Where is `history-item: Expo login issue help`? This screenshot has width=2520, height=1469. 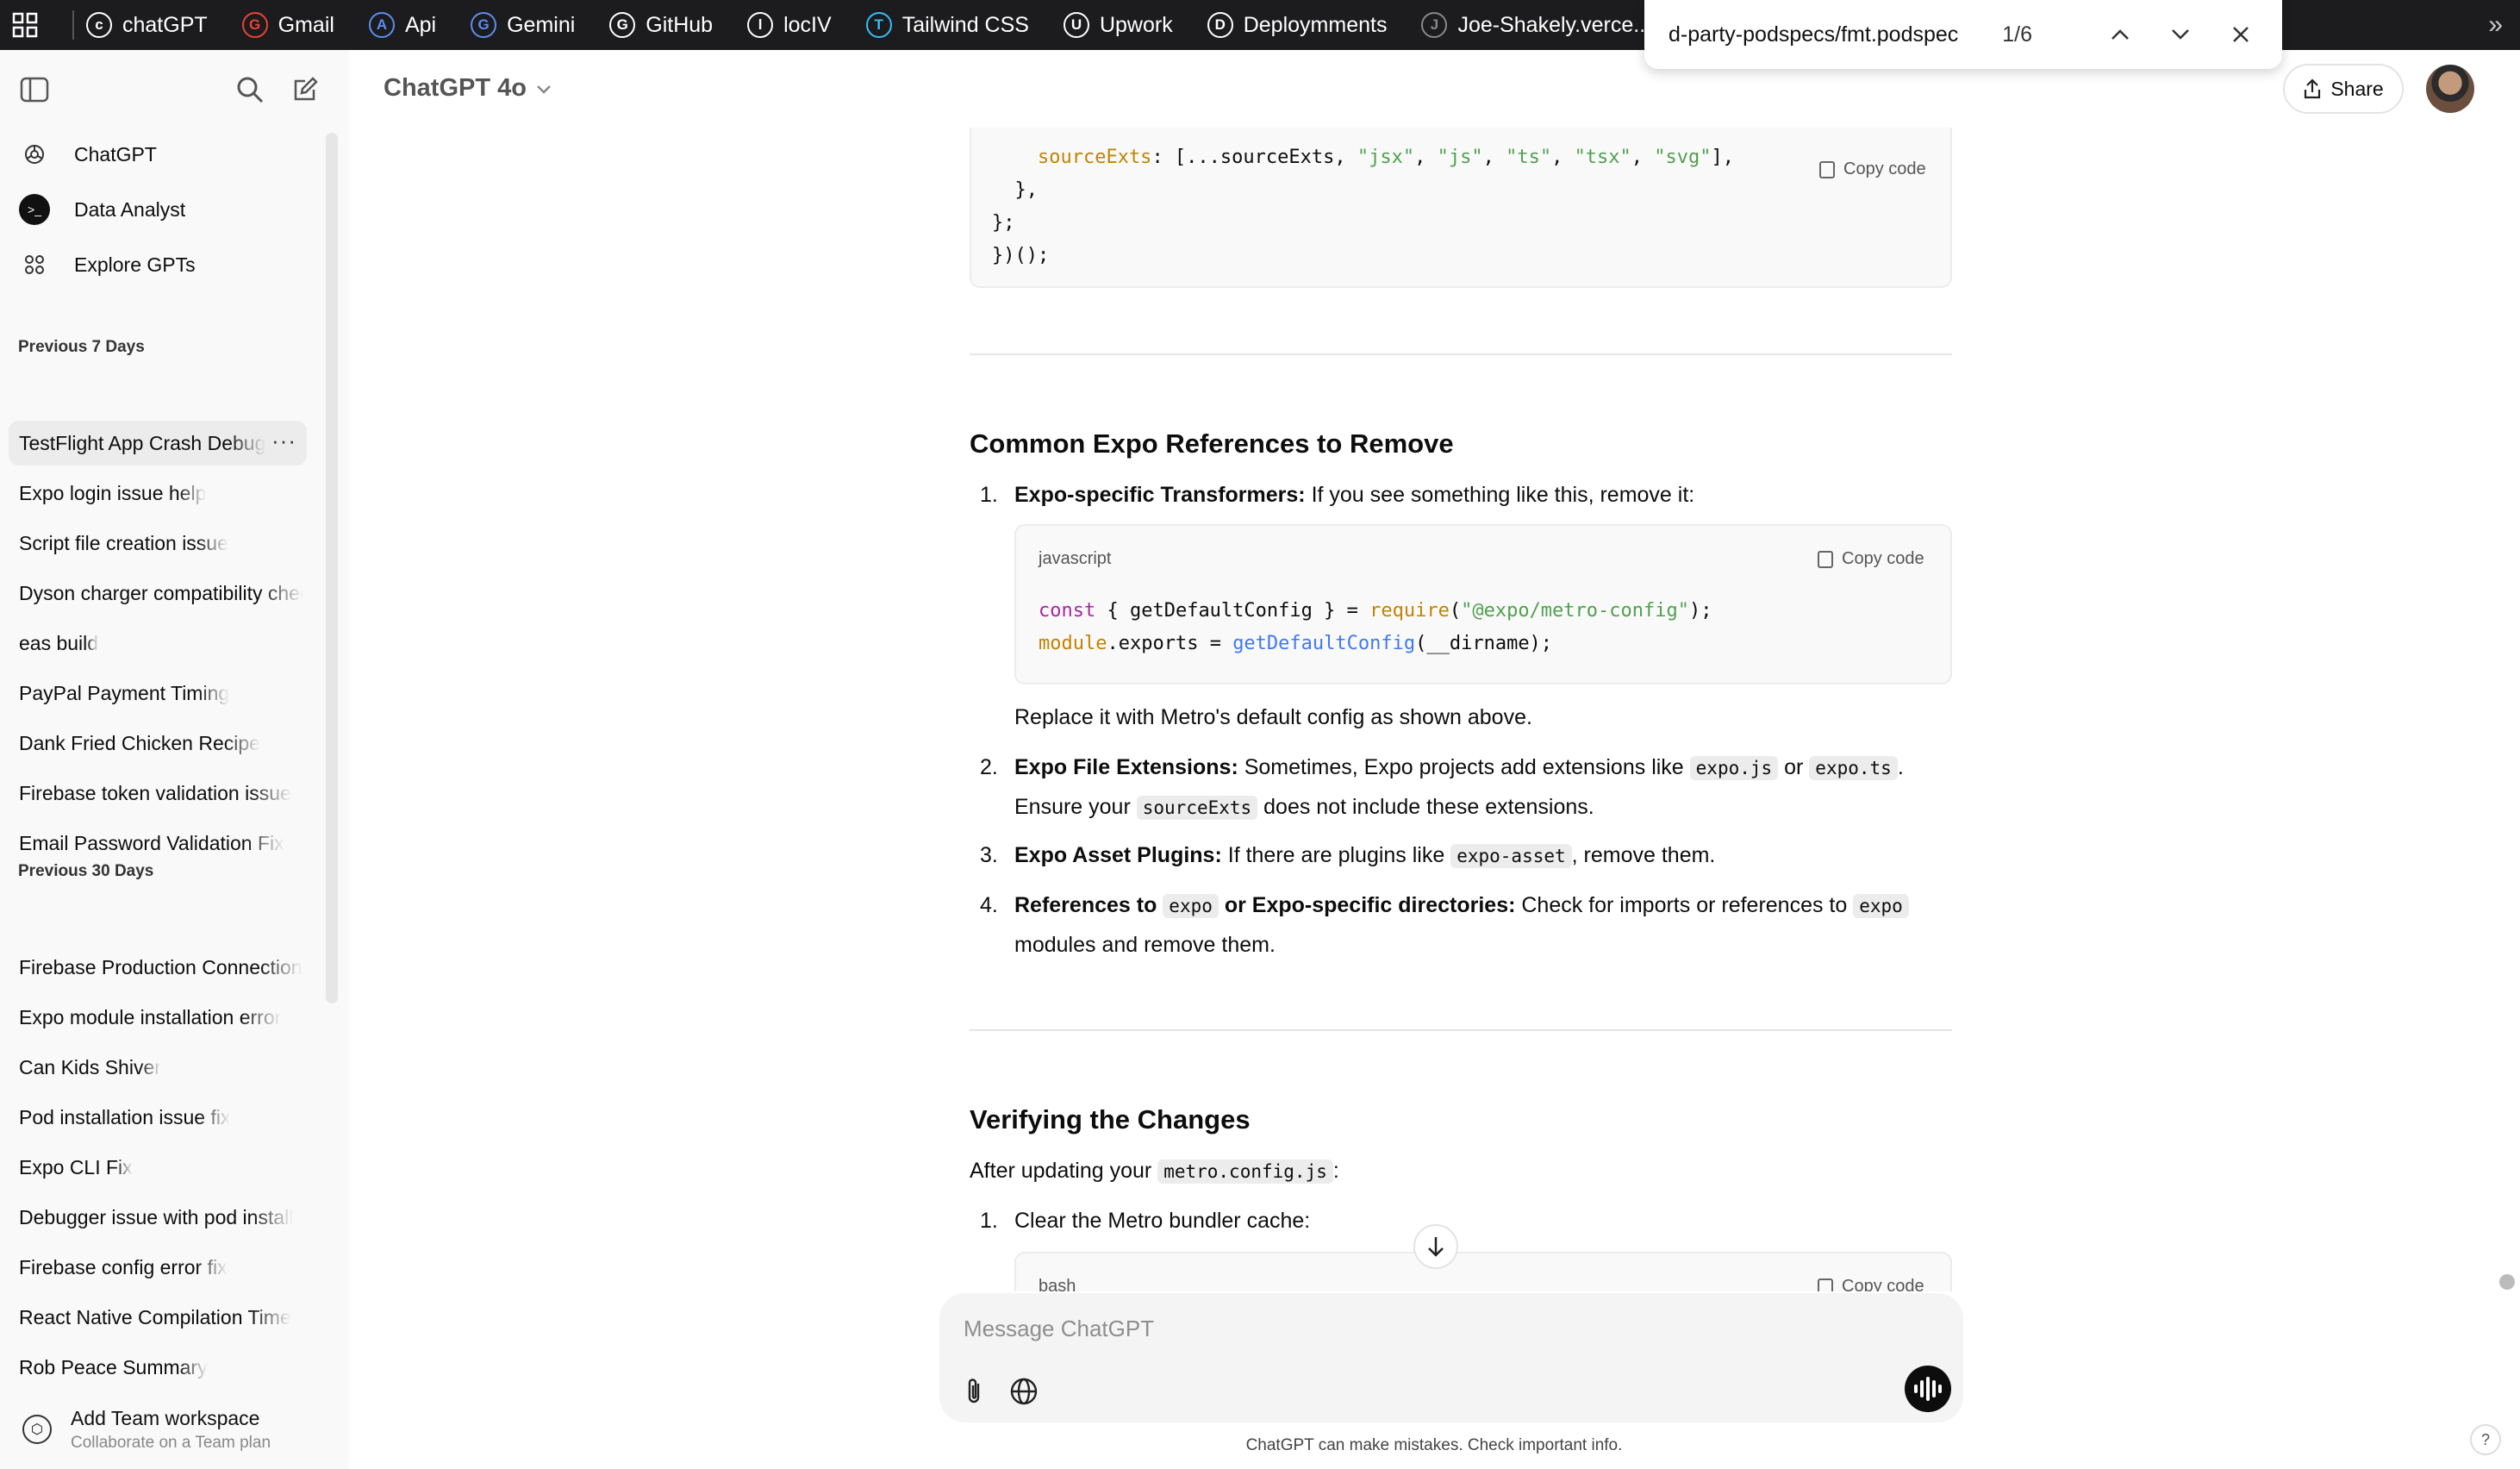
history-item: Expo login issue help is located at coordinates (158, 493).